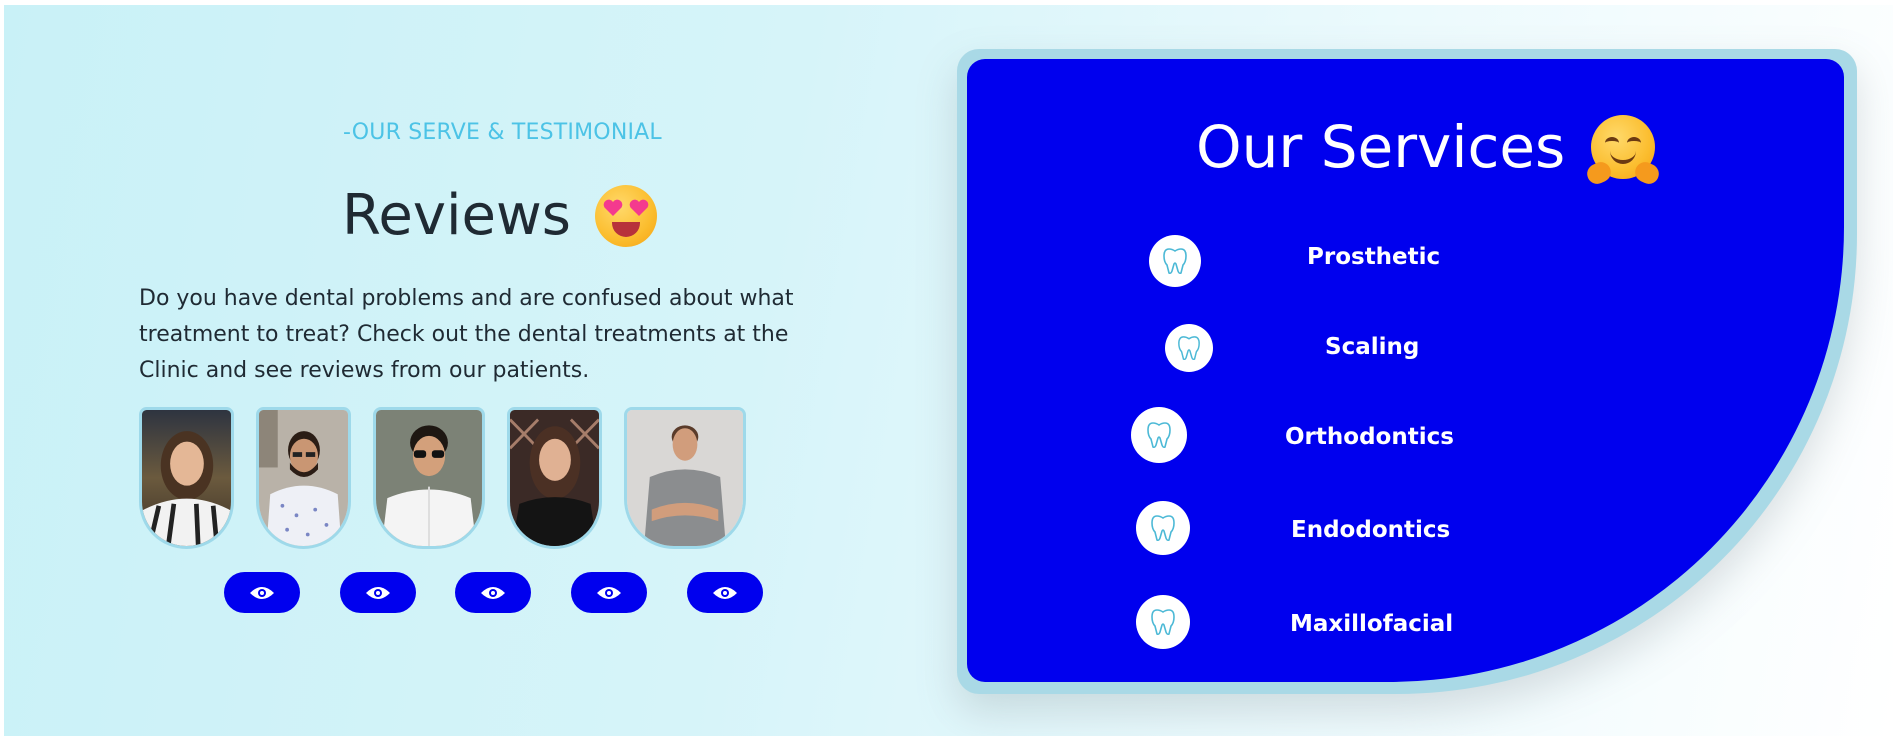 The height and width of the screenshot is (736, 1893). I want to click on service-item-prosthetic, so click(1175, 261).